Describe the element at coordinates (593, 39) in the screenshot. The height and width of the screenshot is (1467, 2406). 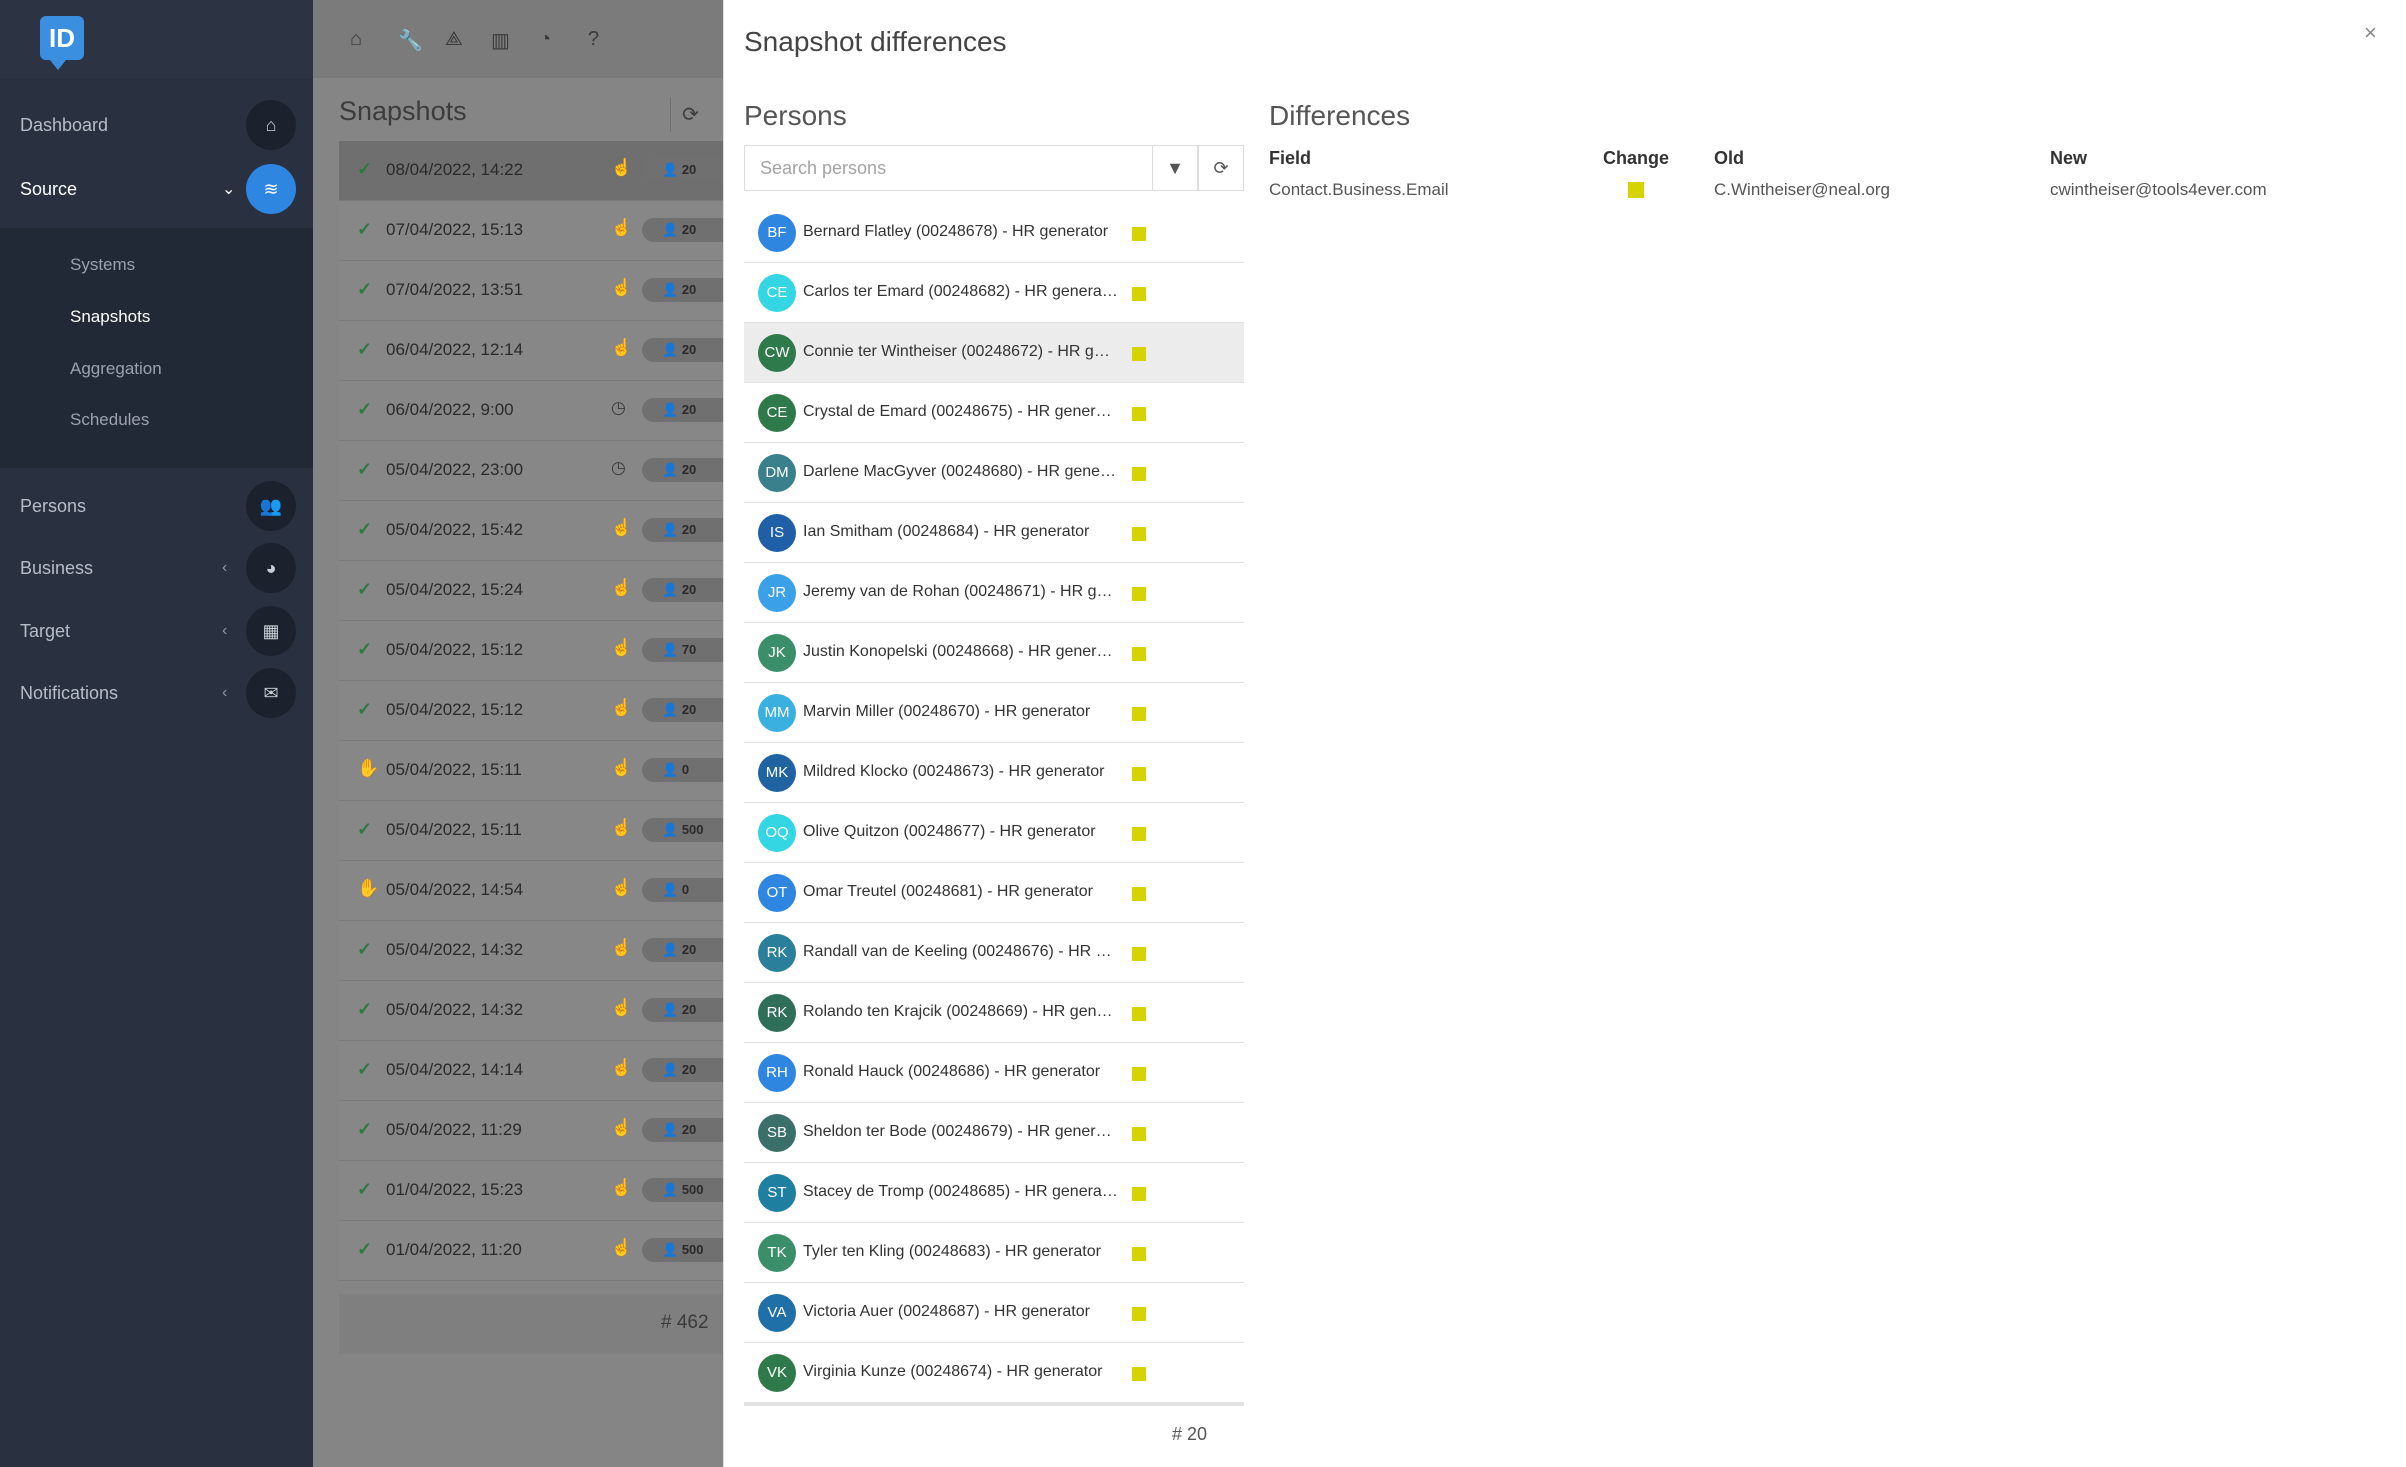
I see `help-icon: ?` at that location.